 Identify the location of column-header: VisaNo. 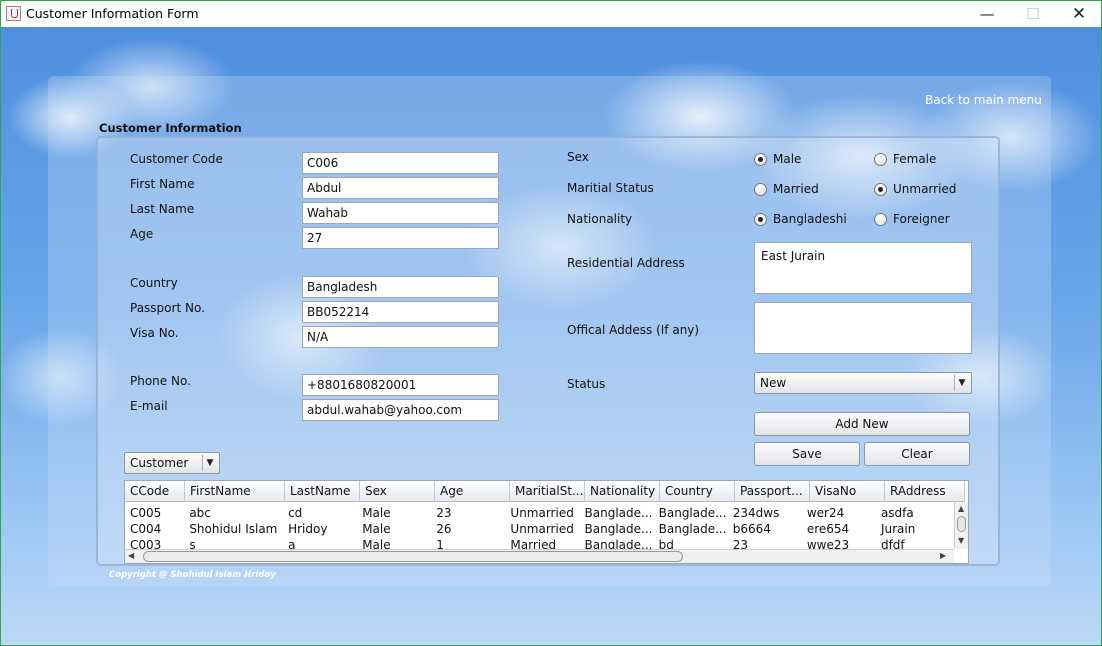
(847, 491).